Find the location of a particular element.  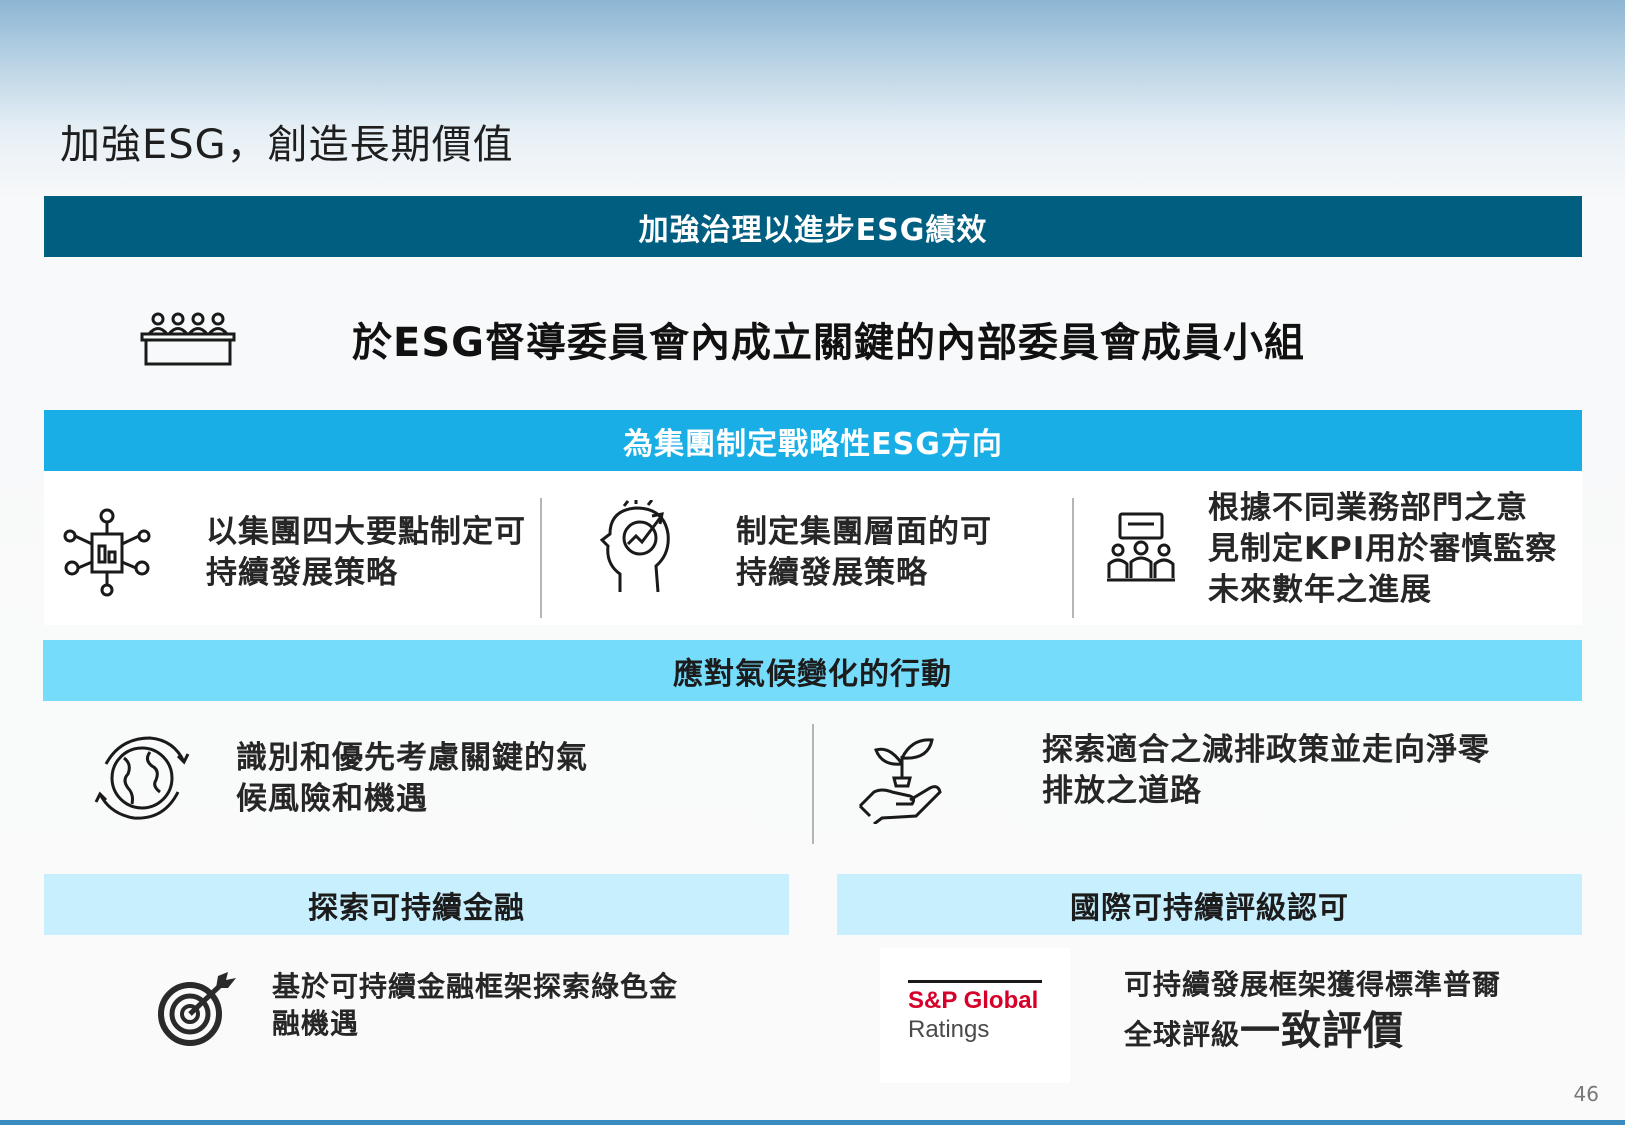

team-presentation-icon is located at coordinates (1141, 547).